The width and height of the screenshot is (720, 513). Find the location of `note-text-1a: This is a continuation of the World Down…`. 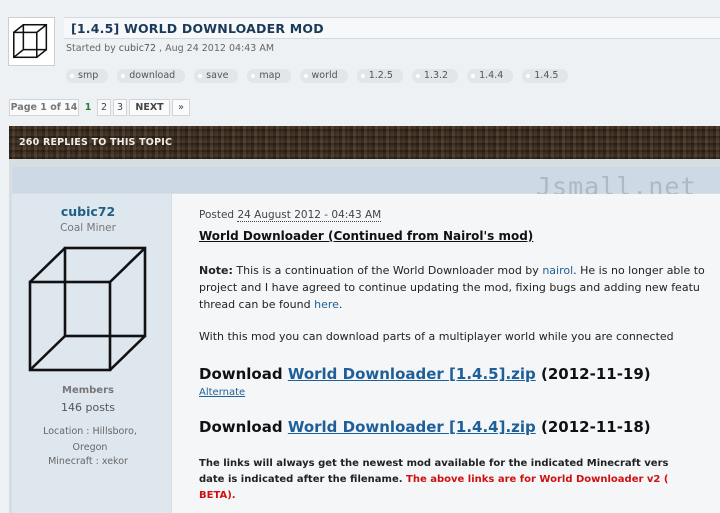

note-text-1a: This is a continuation of the World Down… is located at coordinates (387, 270).